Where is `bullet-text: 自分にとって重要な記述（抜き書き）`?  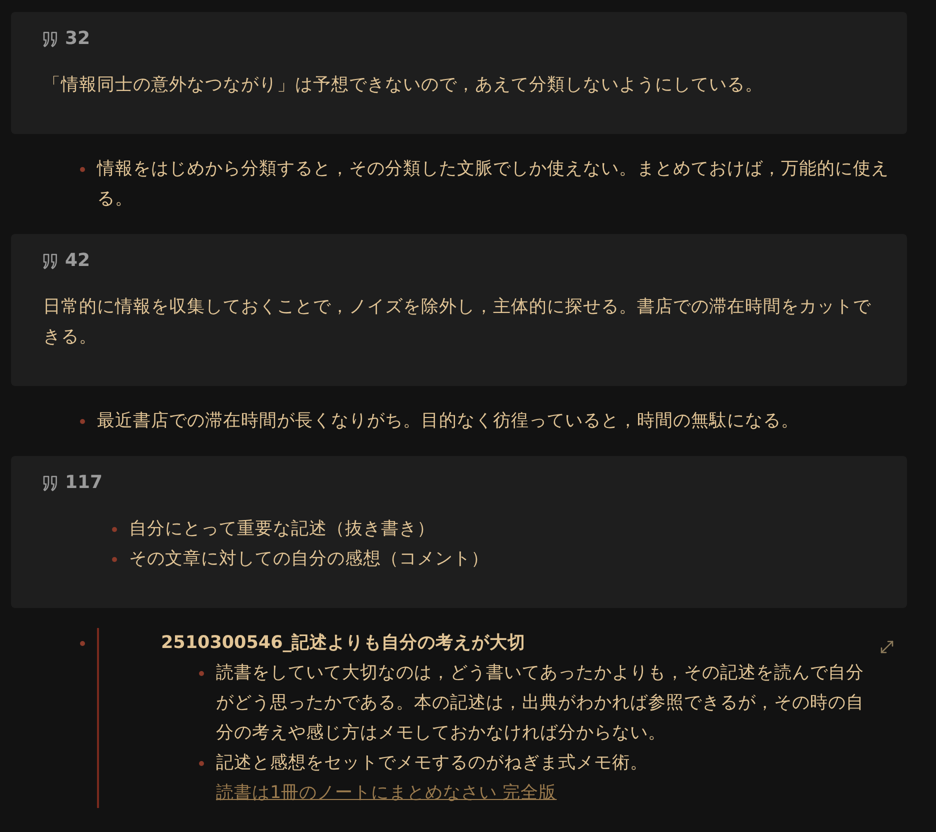
bullet-text: 自分にとって重要な記述（抜き書き） is located at coordinates (282, 529).